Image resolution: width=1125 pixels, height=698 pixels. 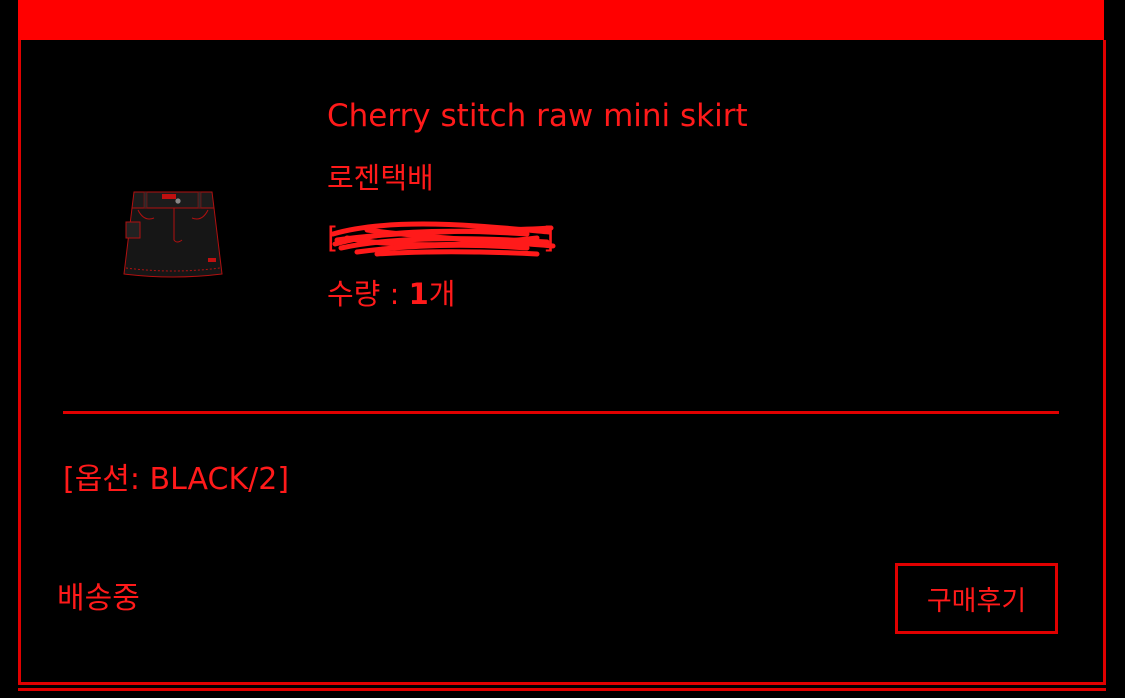 What do you see at coordinates (561, 20) in the screenshot?
I see `top-banner` at bounding box center [561, 20].